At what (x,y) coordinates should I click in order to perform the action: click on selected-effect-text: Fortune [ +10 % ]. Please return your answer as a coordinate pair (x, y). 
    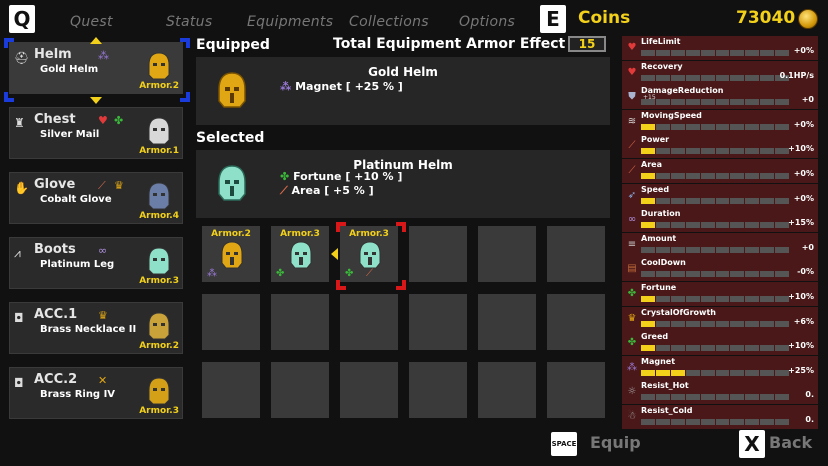
    Looking at the image, I should click on (348, 176).